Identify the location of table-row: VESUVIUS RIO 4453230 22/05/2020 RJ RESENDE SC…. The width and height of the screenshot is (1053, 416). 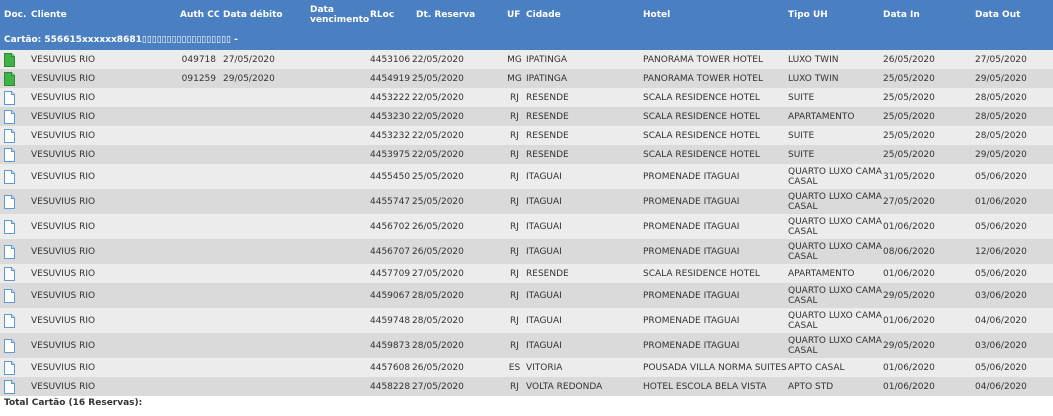
(526, 116).